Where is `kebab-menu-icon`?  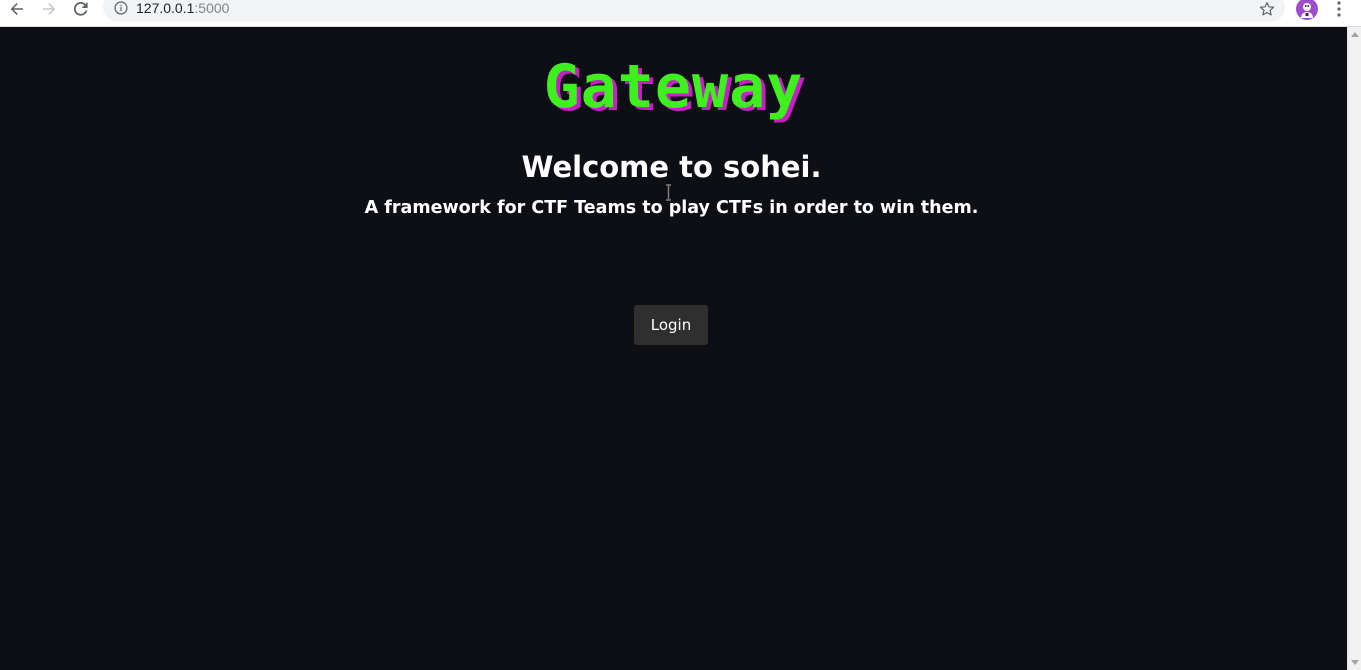 kebab-menu-icon is located at coordinates (1339, 9).